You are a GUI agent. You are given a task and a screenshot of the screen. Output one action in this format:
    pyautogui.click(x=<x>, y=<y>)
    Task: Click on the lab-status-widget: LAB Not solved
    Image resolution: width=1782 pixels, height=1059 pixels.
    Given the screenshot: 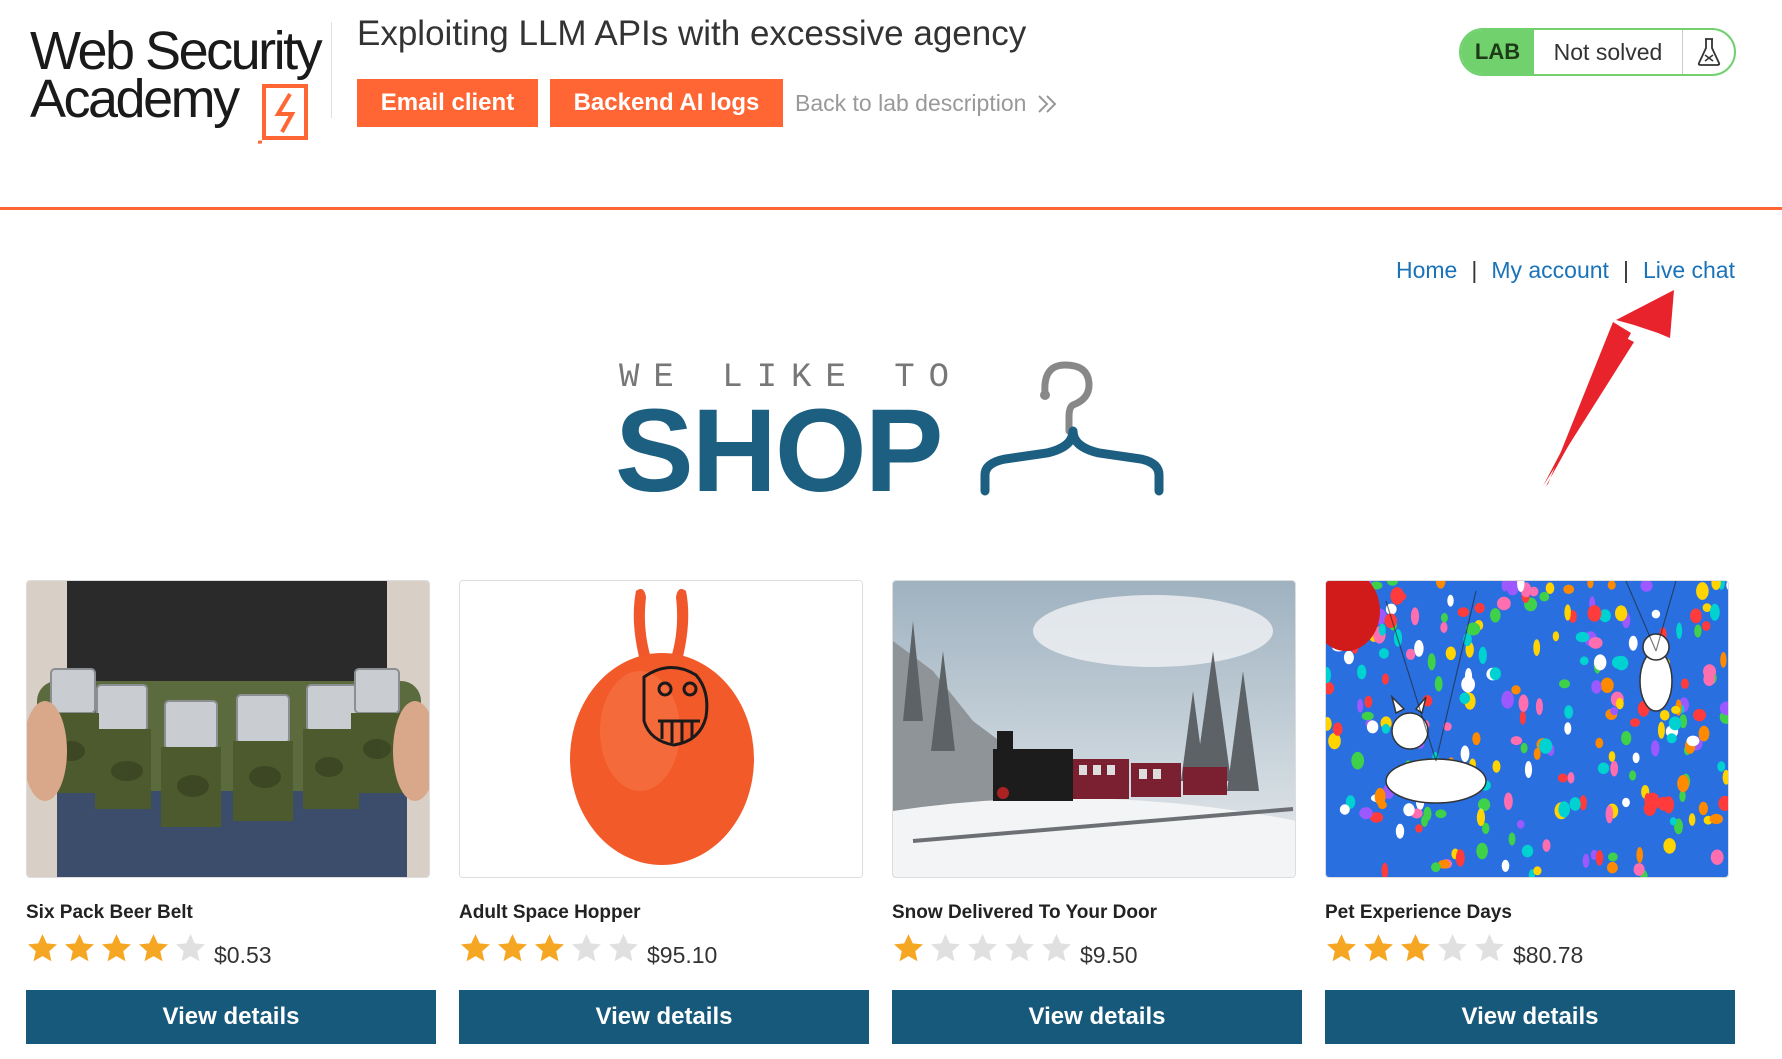 What is the action you would take?
    pyautogui.click(x=1597, y=52)
    